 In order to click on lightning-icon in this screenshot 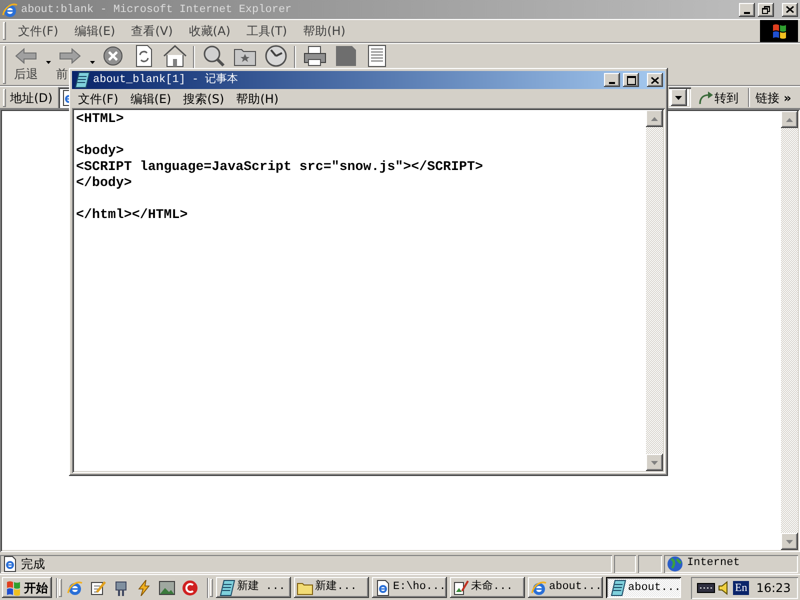, I will do `click(144, 588)`.